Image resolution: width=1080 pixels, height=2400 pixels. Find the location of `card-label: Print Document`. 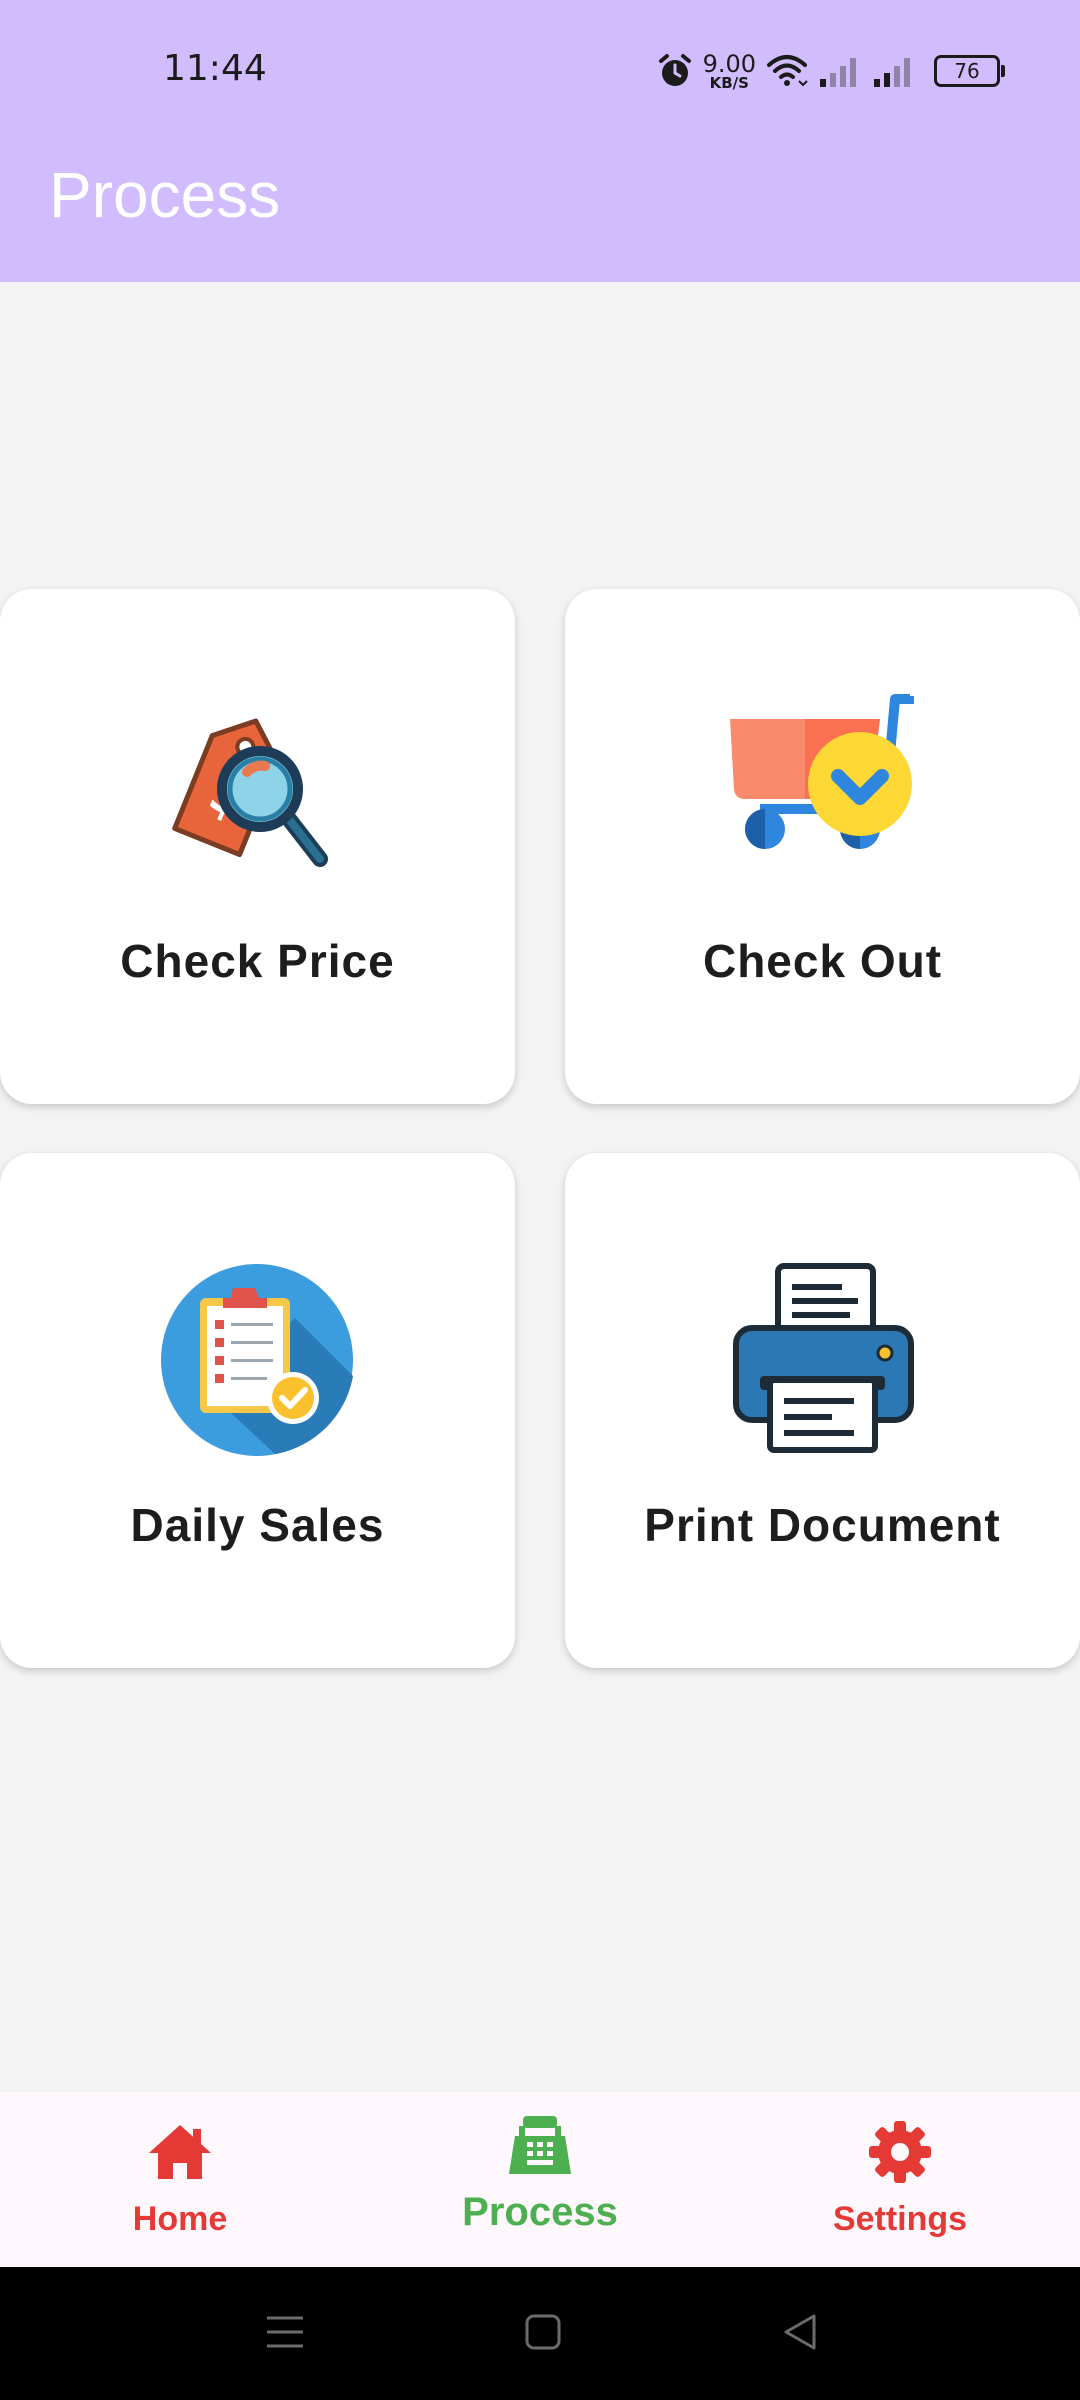

card-label: Print Document is located at coordinates (822, 1525).